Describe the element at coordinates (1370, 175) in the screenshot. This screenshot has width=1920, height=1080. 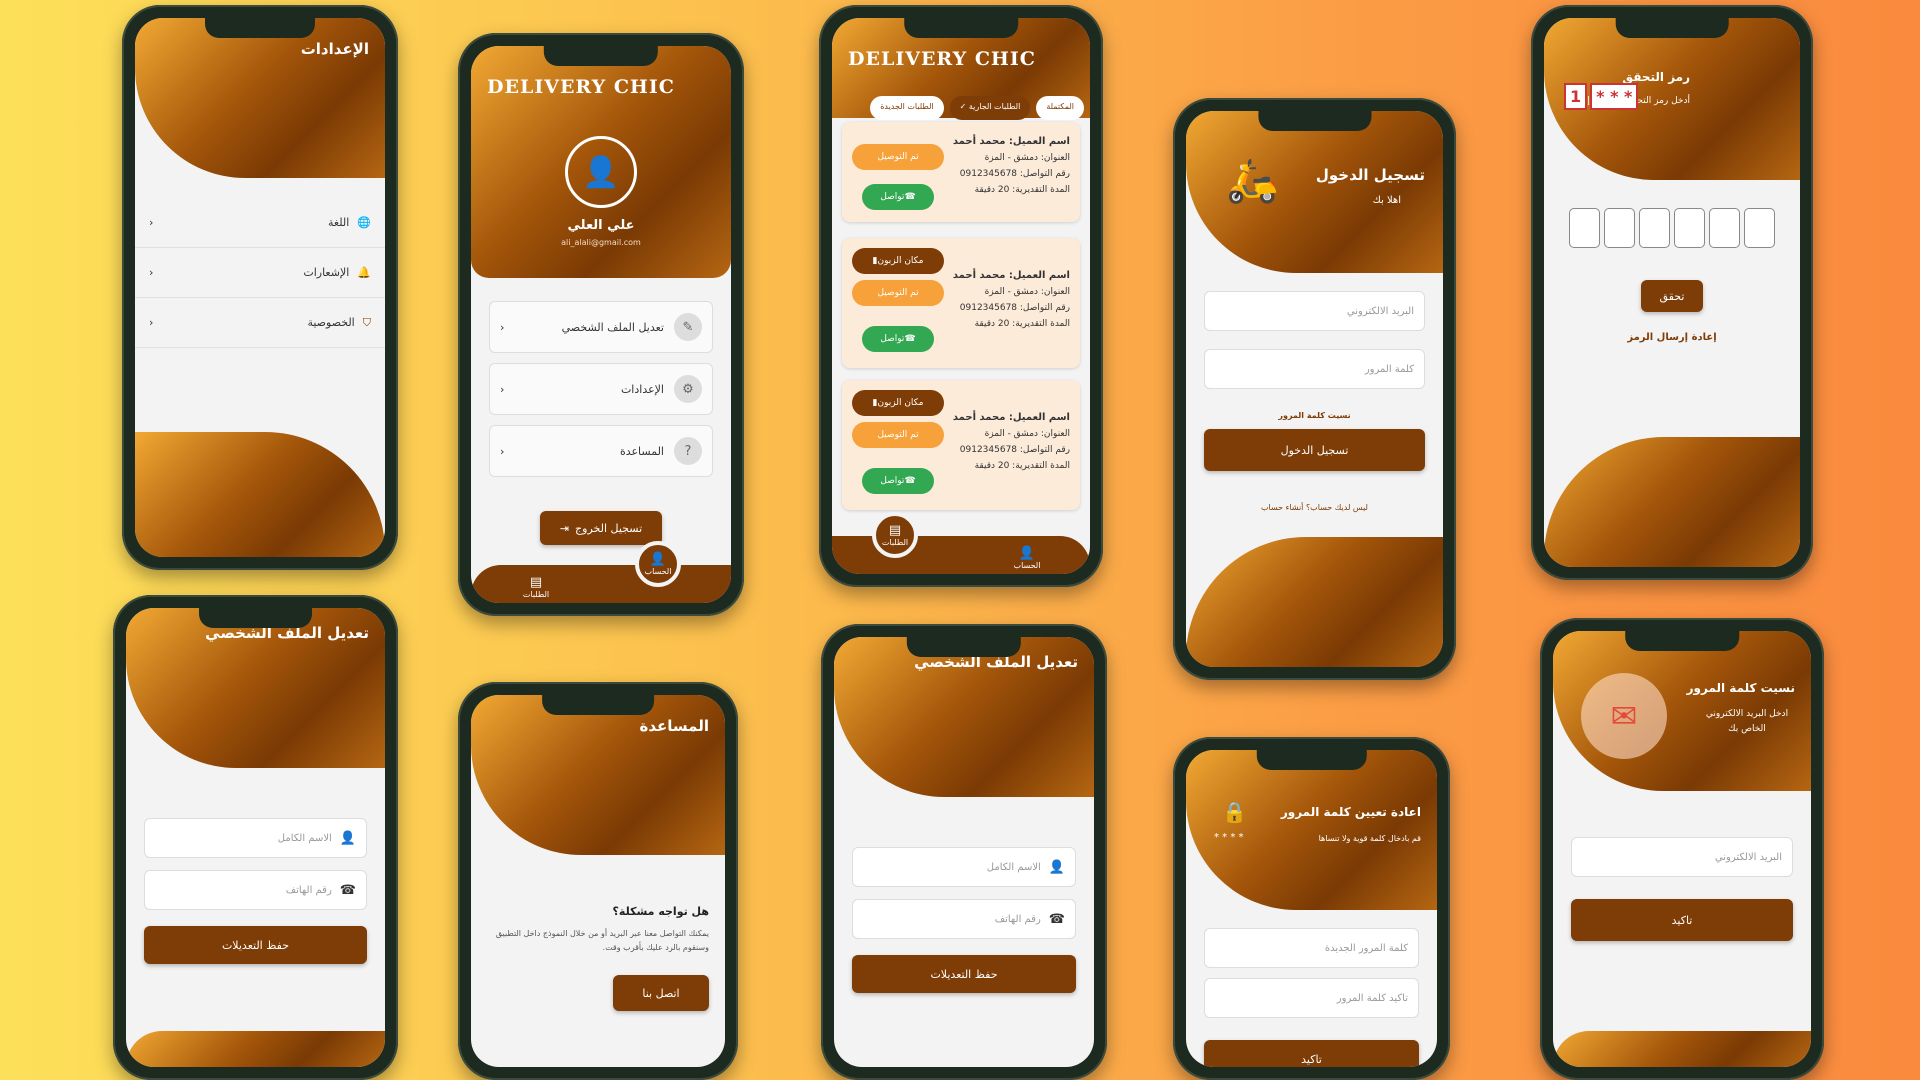
I see `page-title: تسجيل الدخول` at that location.